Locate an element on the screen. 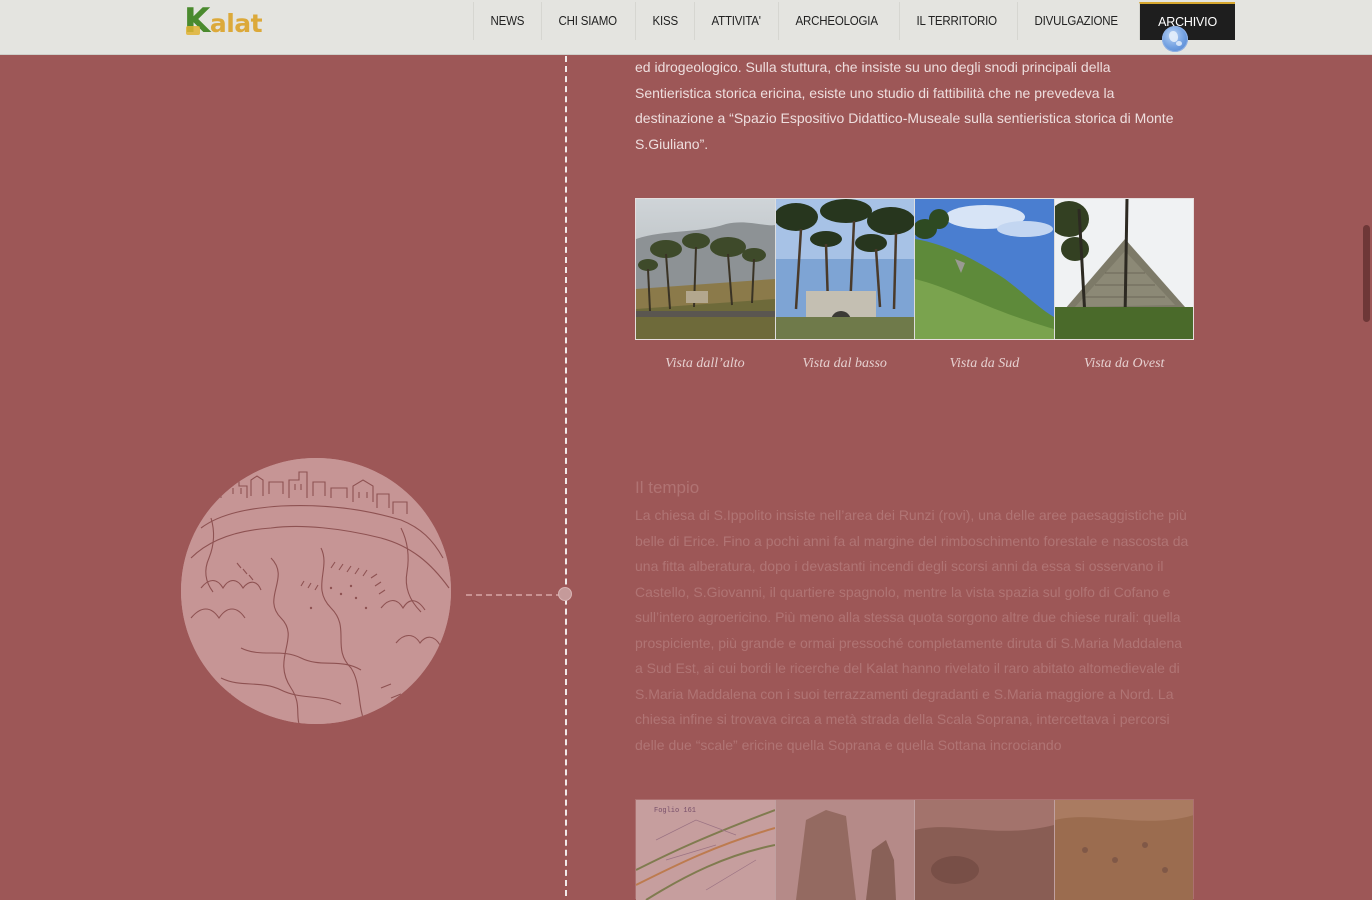 This screenshot has height=900, width=1372. gallery2-photo-rock-tower is located at coordinates (844, 850).